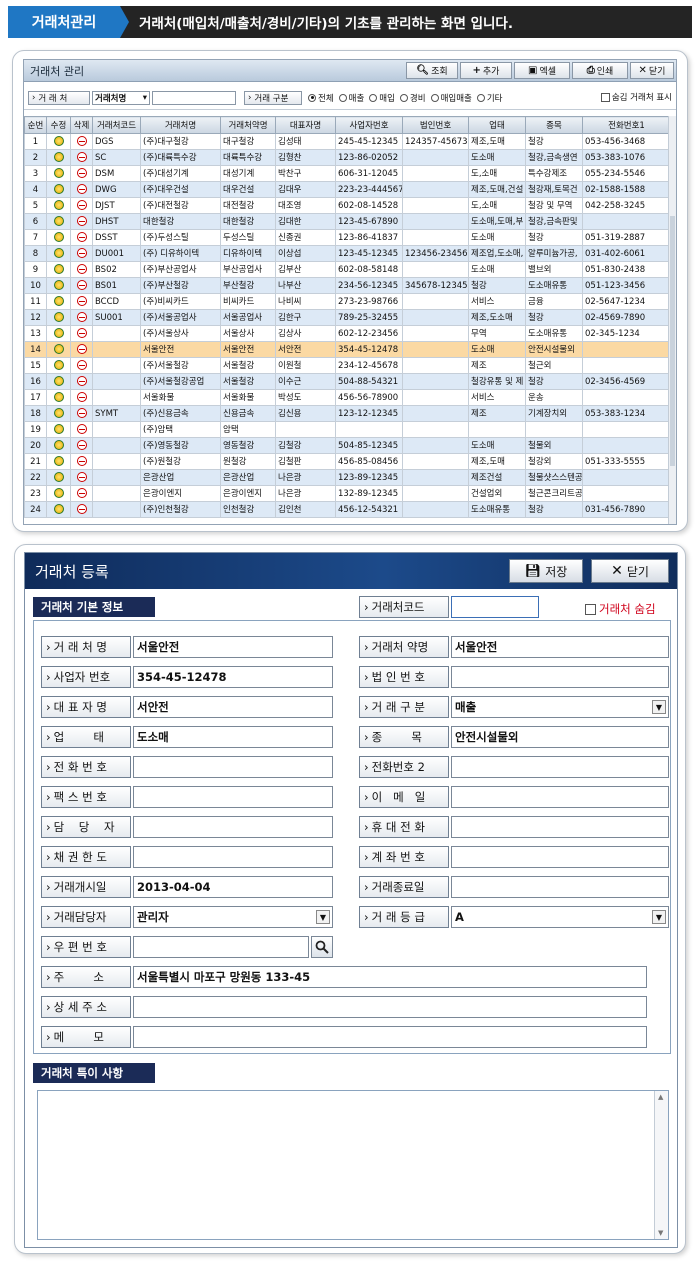 The image size is (700, 1269). What do you see at coordinates (560, 827) in the screenshot?
I see `mobile-field` at bounding box center [560, 827].